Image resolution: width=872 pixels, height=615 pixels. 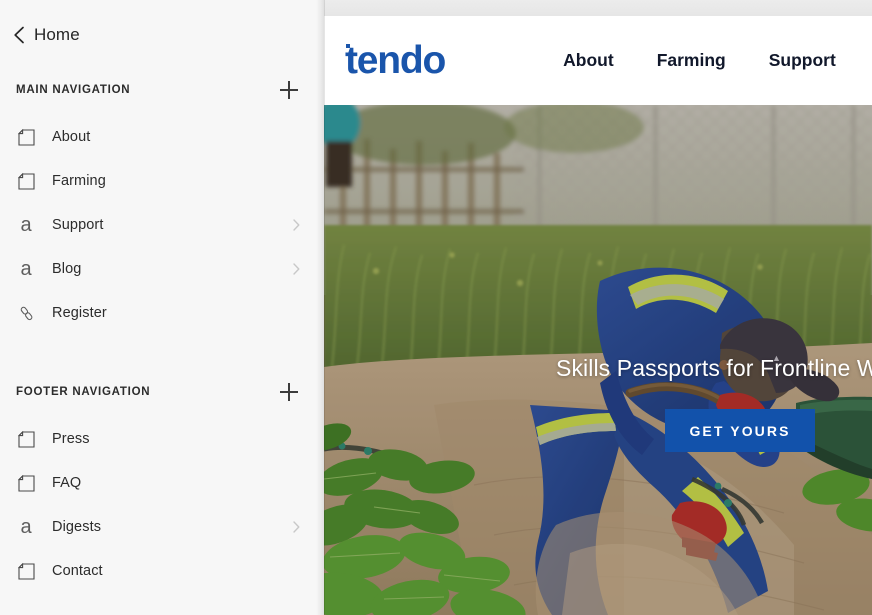 What do you see at coordinates (348, 46) in the screenshot?
I see `logo-dot-icon` at bounding box center [348, 46].